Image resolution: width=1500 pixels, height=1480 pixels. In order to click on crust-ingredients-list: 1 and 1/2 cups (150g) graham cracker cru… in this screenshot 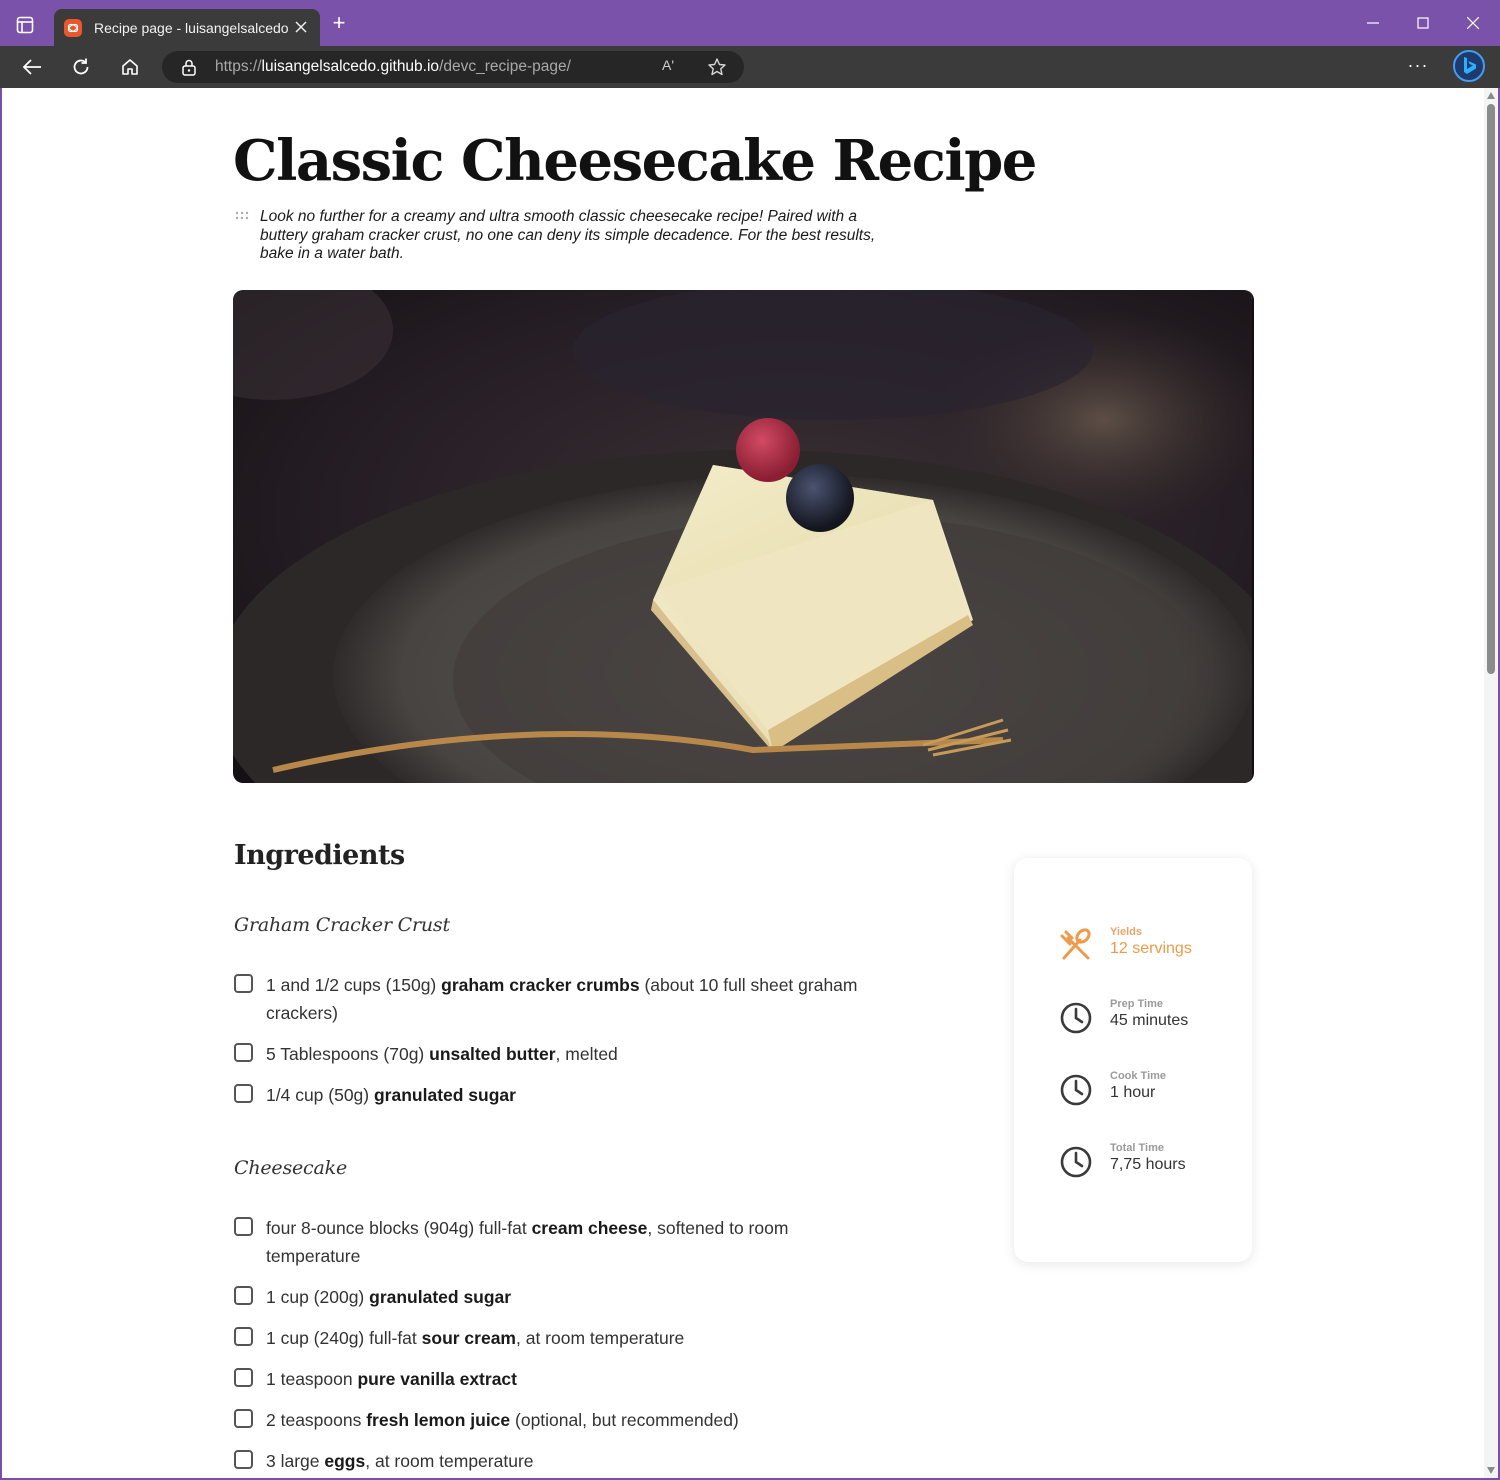, I will do `click(558, 1046)`.